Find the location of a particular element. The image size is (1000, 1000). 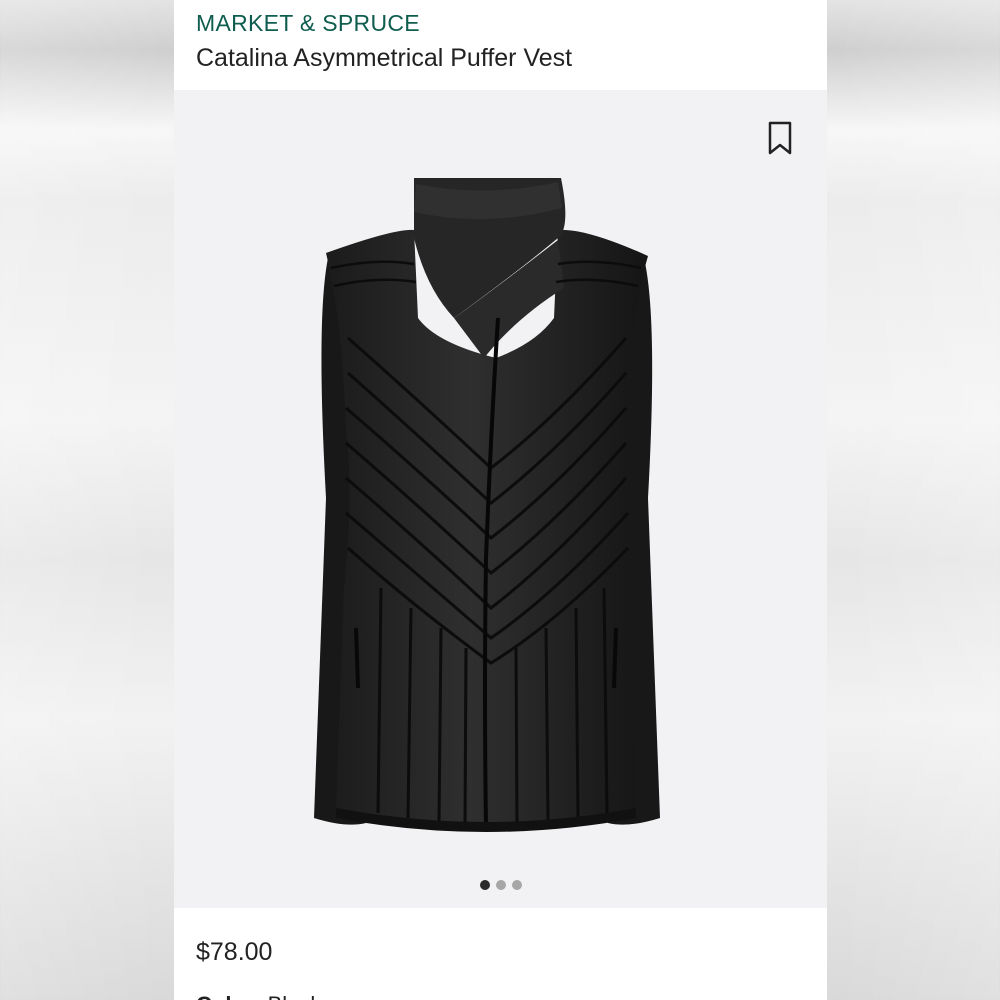

gallery-pagination is located at coordinates (500, 885).